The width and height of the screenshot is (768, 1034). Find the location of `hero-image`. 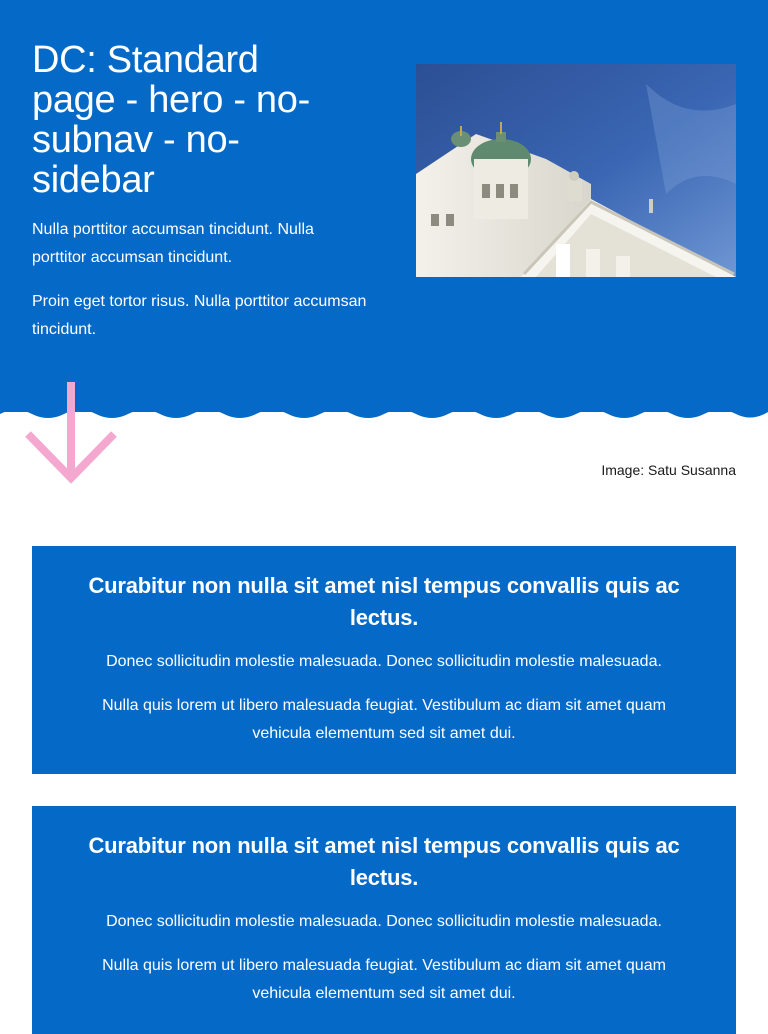

hero-image is located at coordinates (576, 170).